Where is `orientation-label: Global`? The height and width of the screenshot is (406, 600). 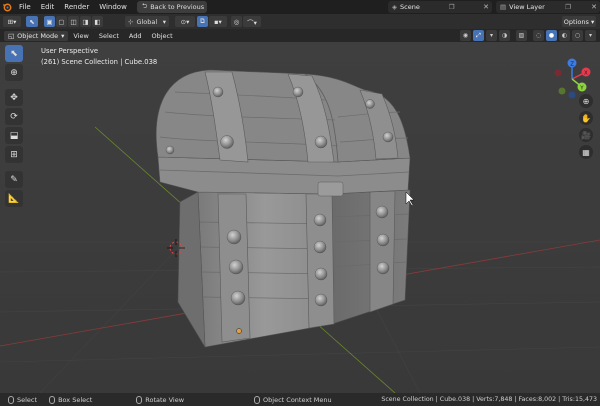
orientation-label: Global is located at coordinates (147, 21).